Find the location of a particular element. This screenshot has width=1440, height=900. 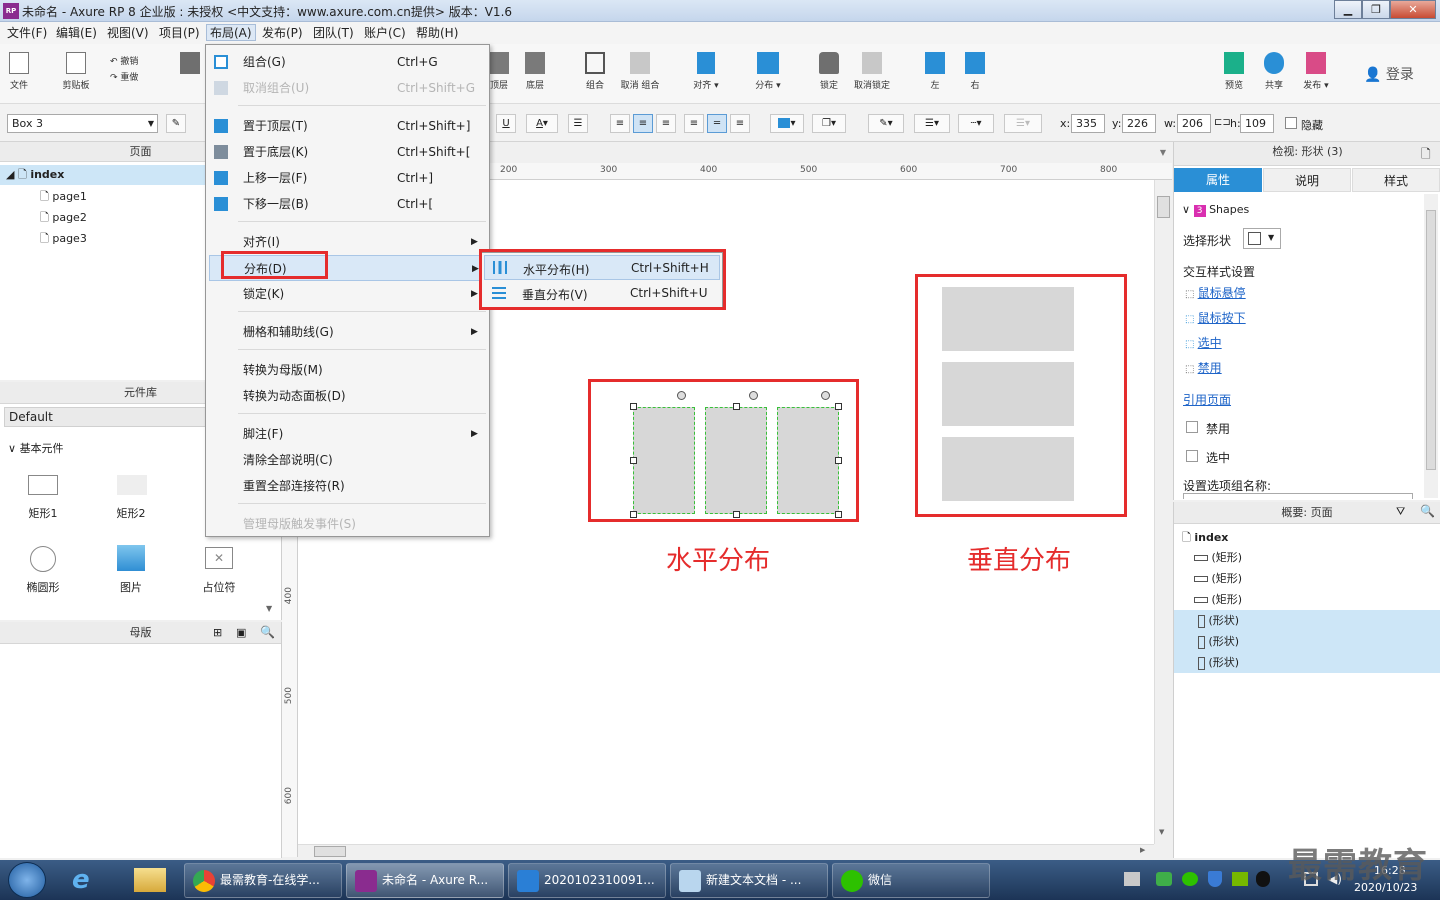

ellipse-widget is located at coordinates (43, 559).